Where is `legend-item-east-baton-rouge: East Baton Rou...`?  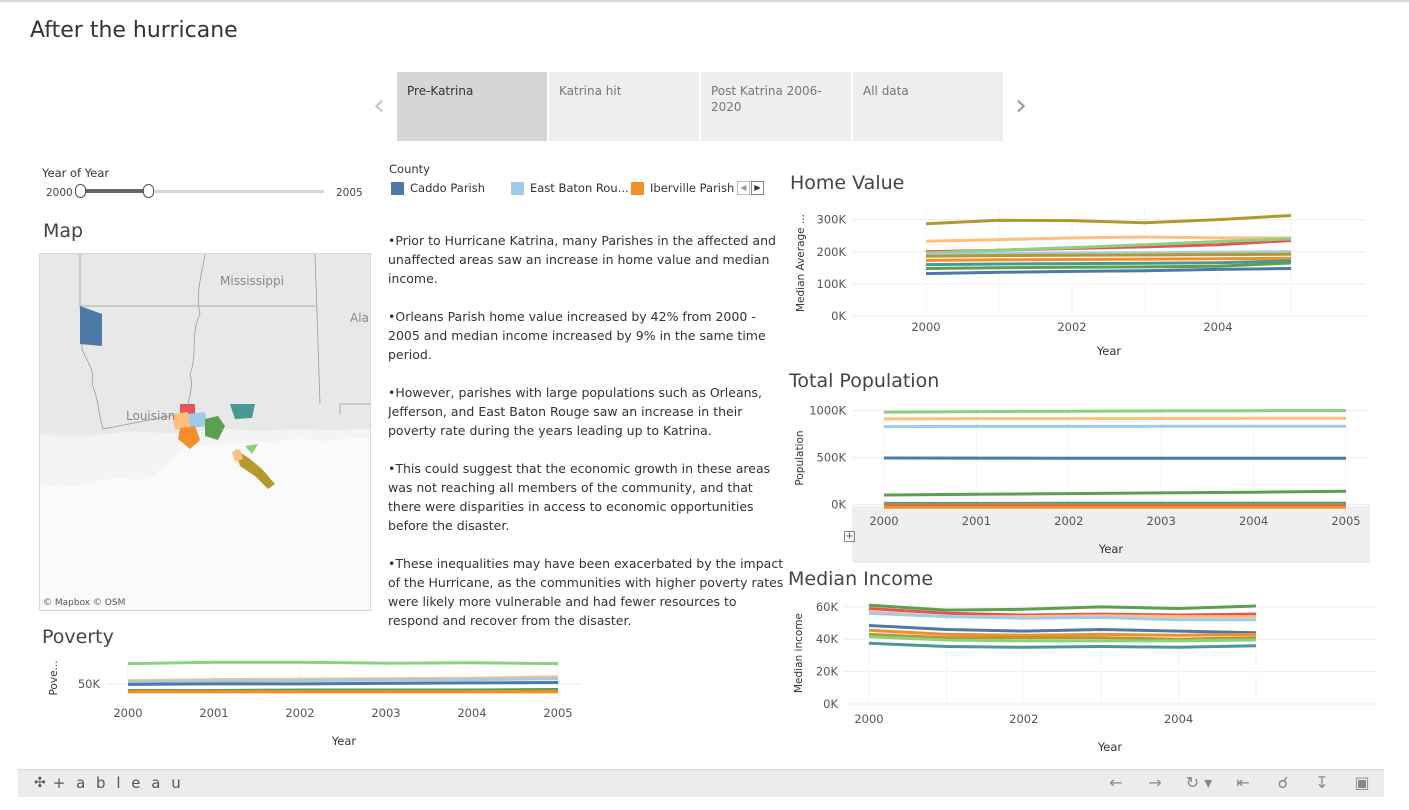 legend-item-east-baton-rouge: East Baton Rou... is located at coordinates (570, 188).